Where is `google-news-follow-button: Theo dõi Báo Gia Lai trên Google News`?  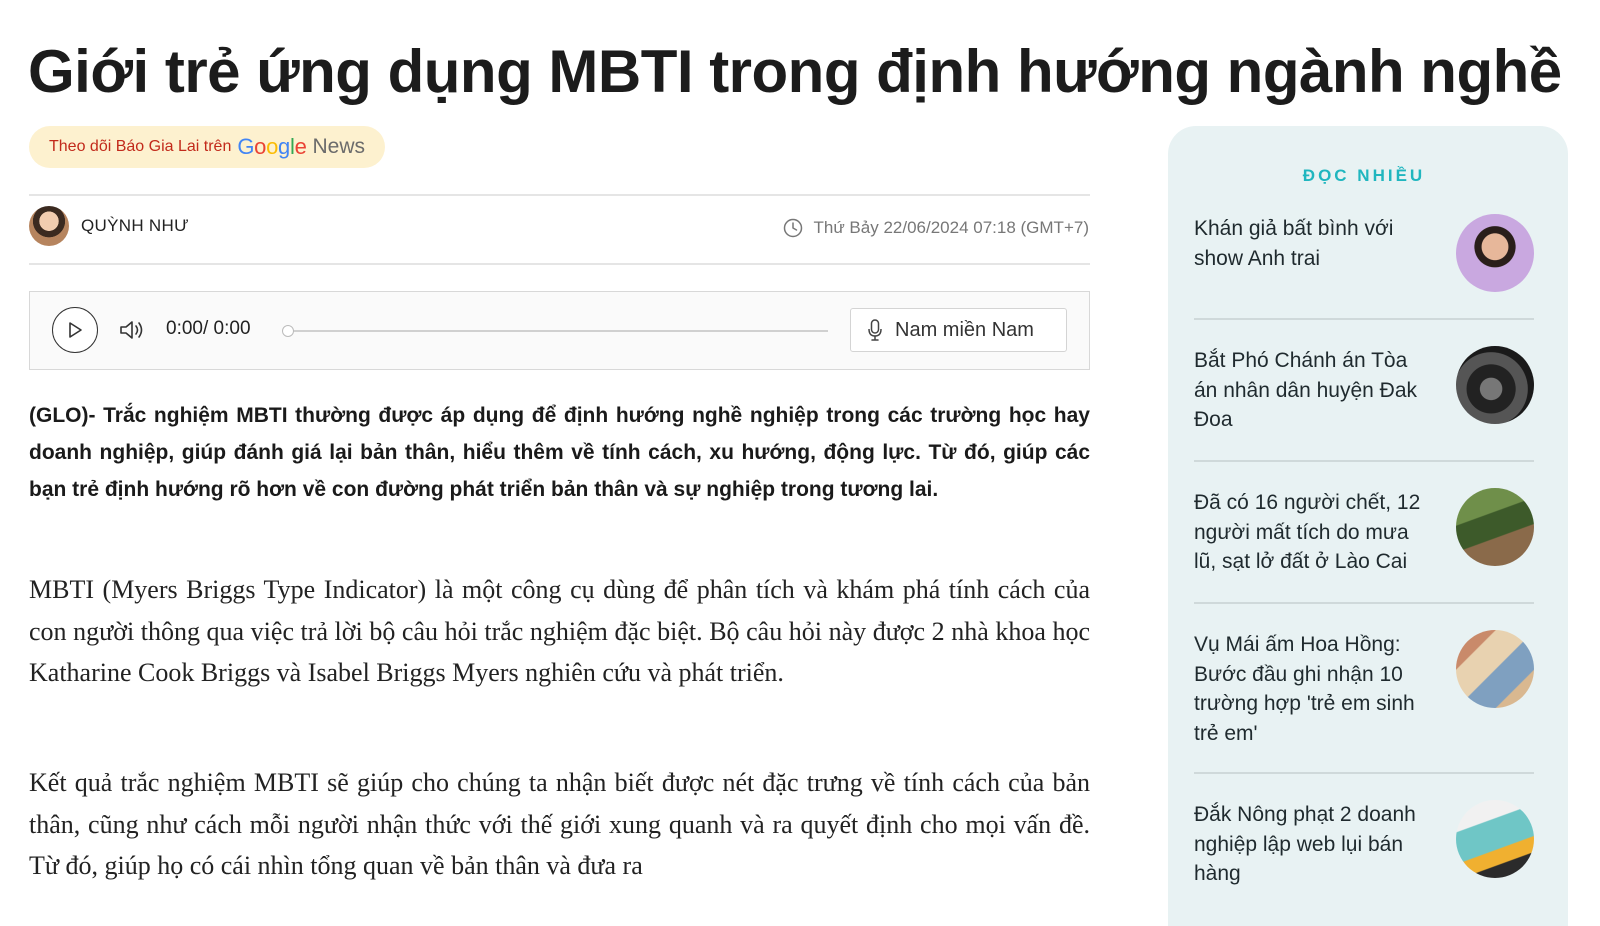
google-news-follow-button: Theo dõi Báo Gia Lai trên Google News is located at coordinates (207, 147).